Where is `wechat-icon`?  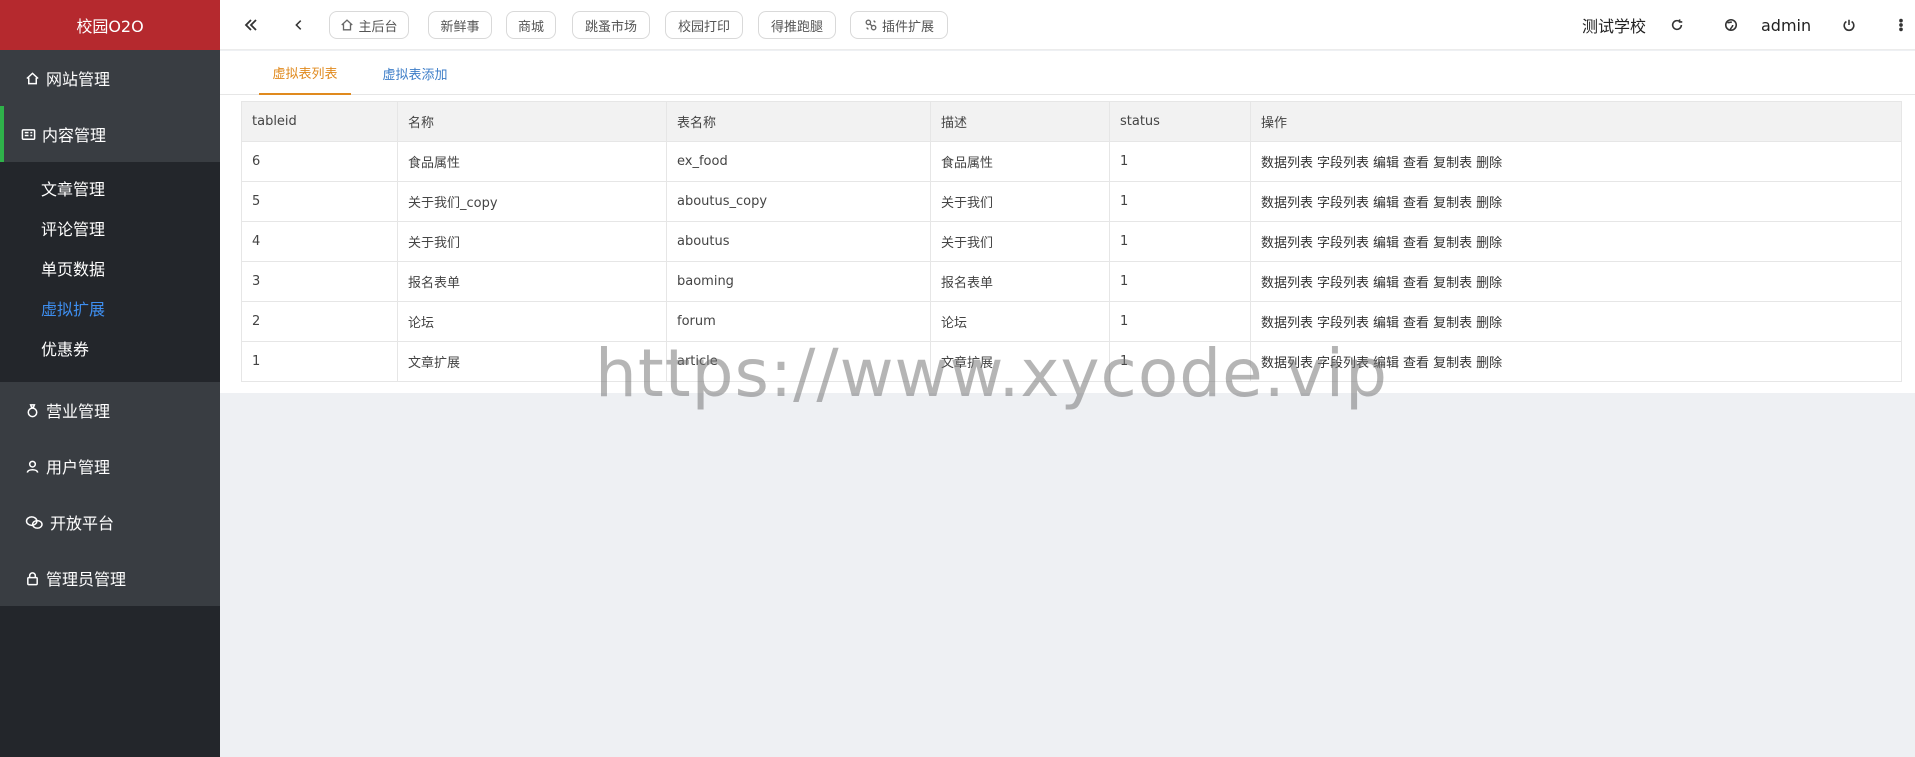
wechat-icon is located at coordinates (34, 522).